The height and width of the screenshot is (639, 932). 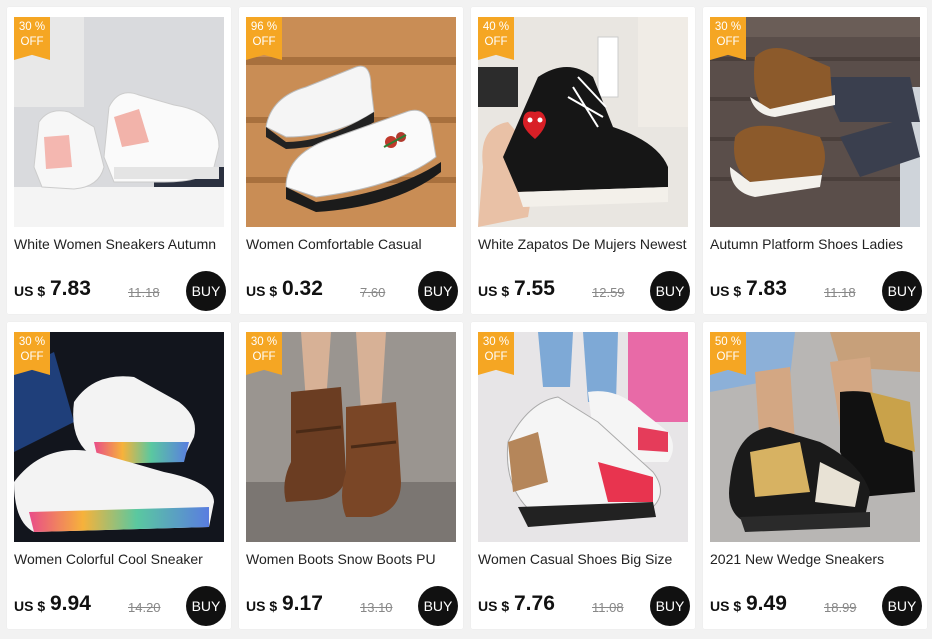 I want to click on price-row: US $ 7.55 12.59 BUY, so click(x=584, y=291).